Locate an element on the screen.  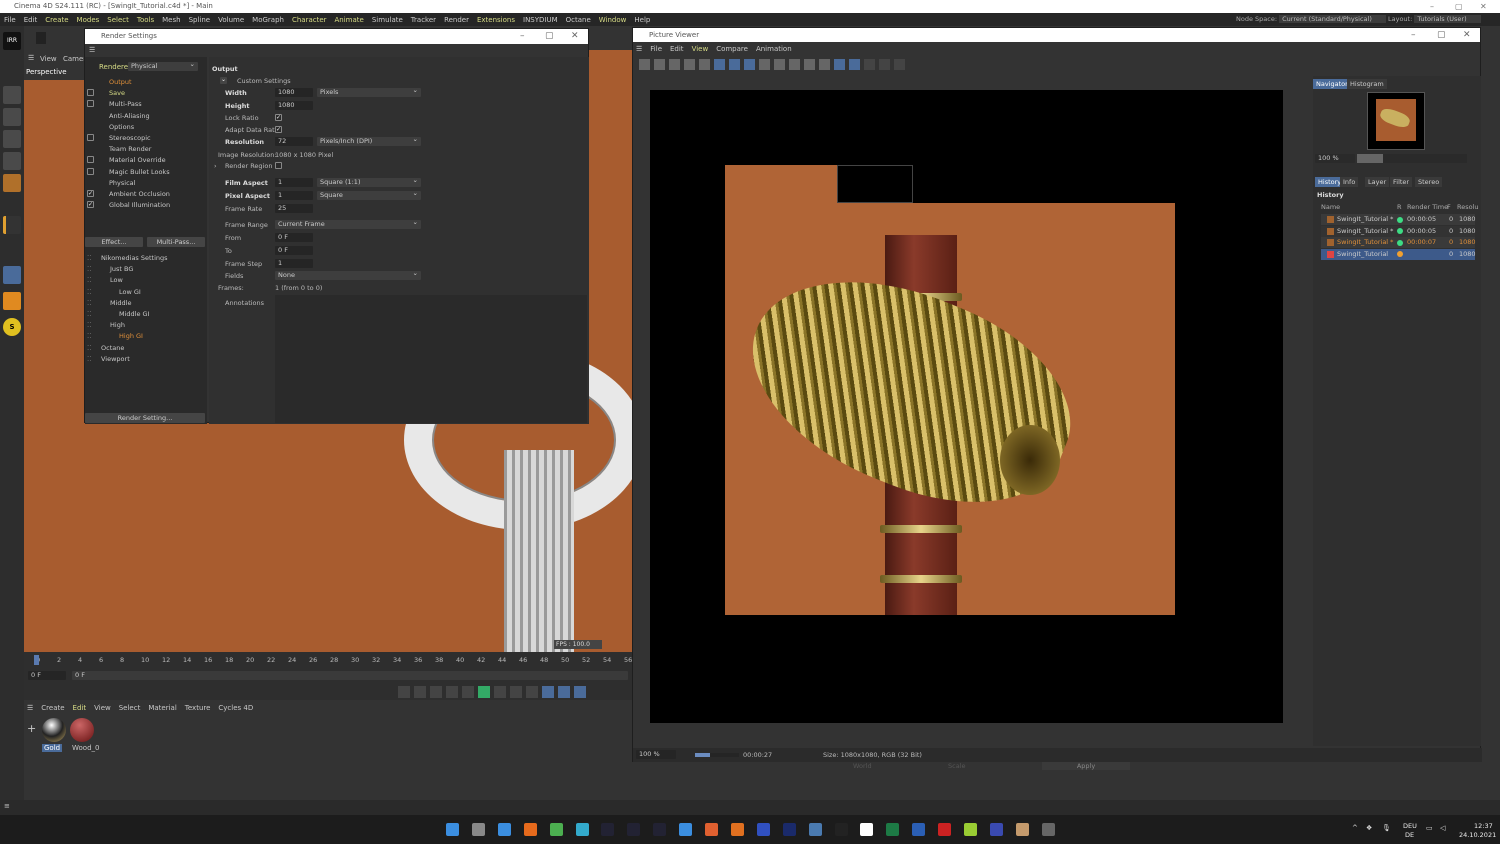
add-icon: + is located at coordinates (31, 728).